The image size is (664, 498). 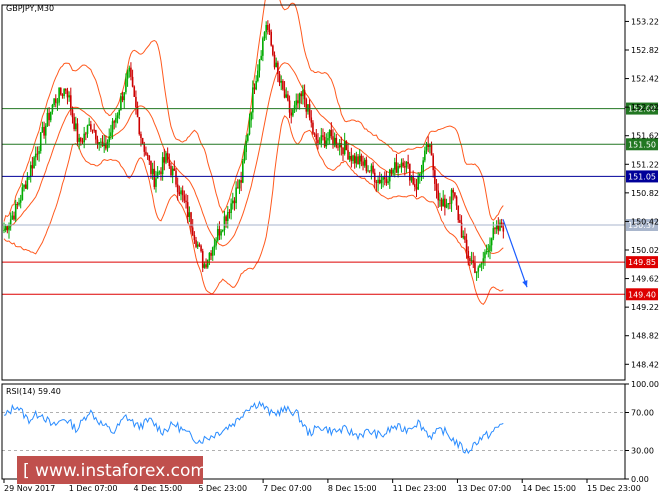 I want to click on x-tick-label: 11 Dec 23:00, so click(x=420, y=488).